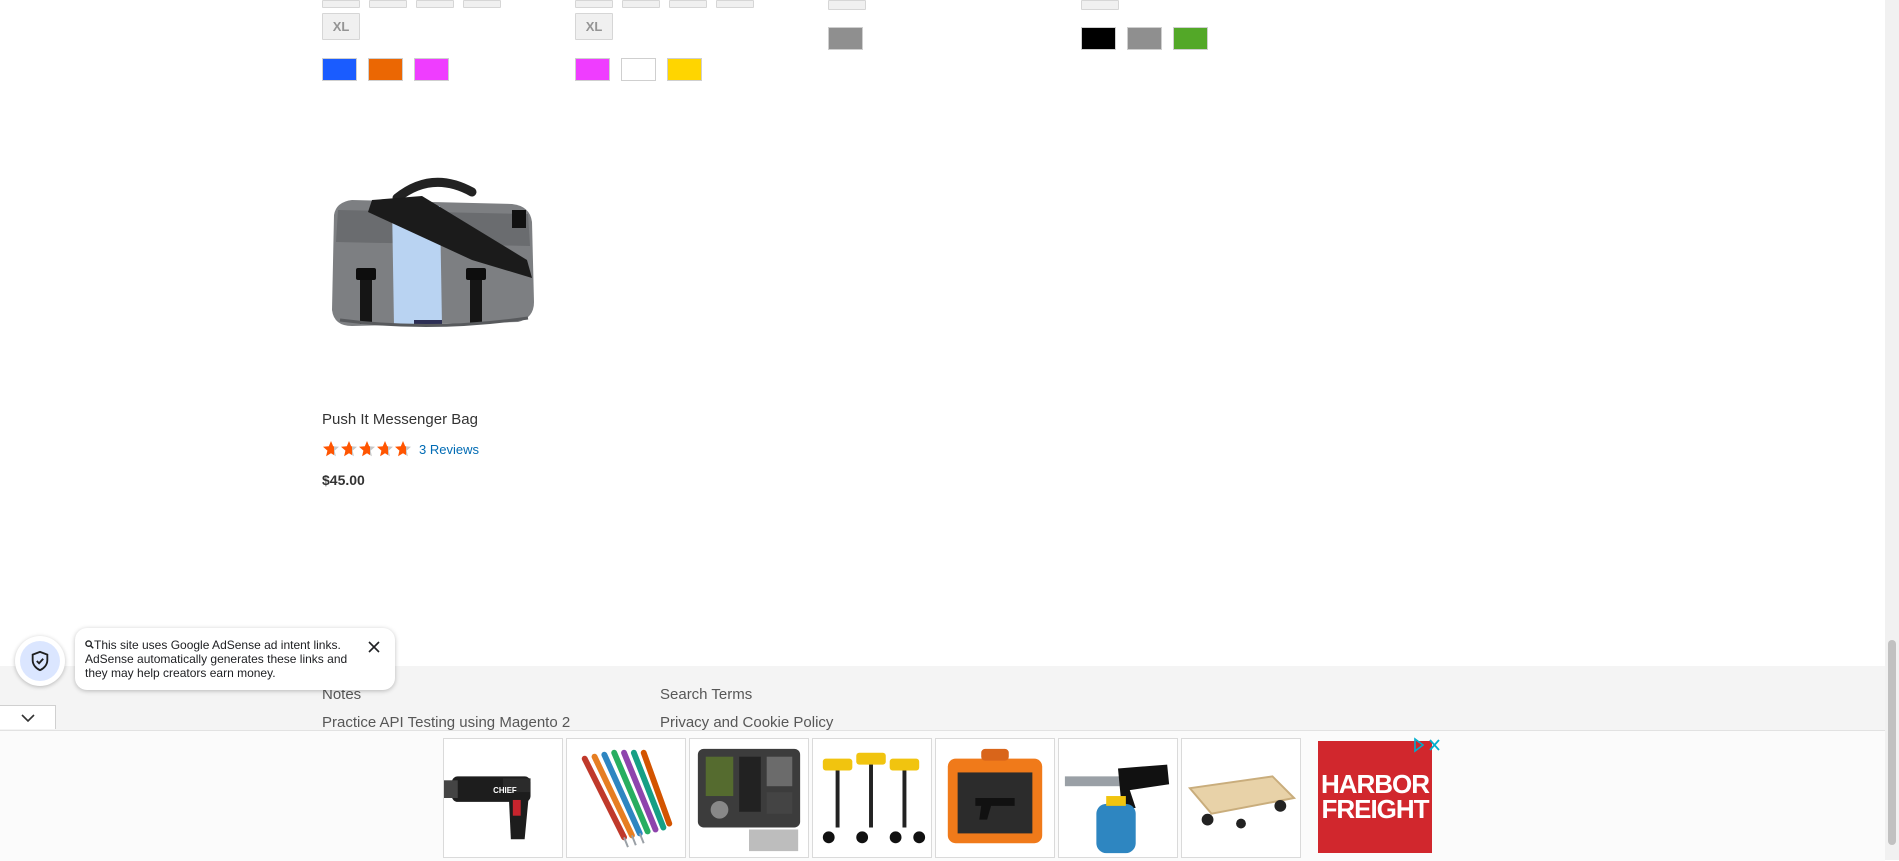 This screenshot has width=1899, height=861. I want to click on collapse-ad-button, so click(28, 717).